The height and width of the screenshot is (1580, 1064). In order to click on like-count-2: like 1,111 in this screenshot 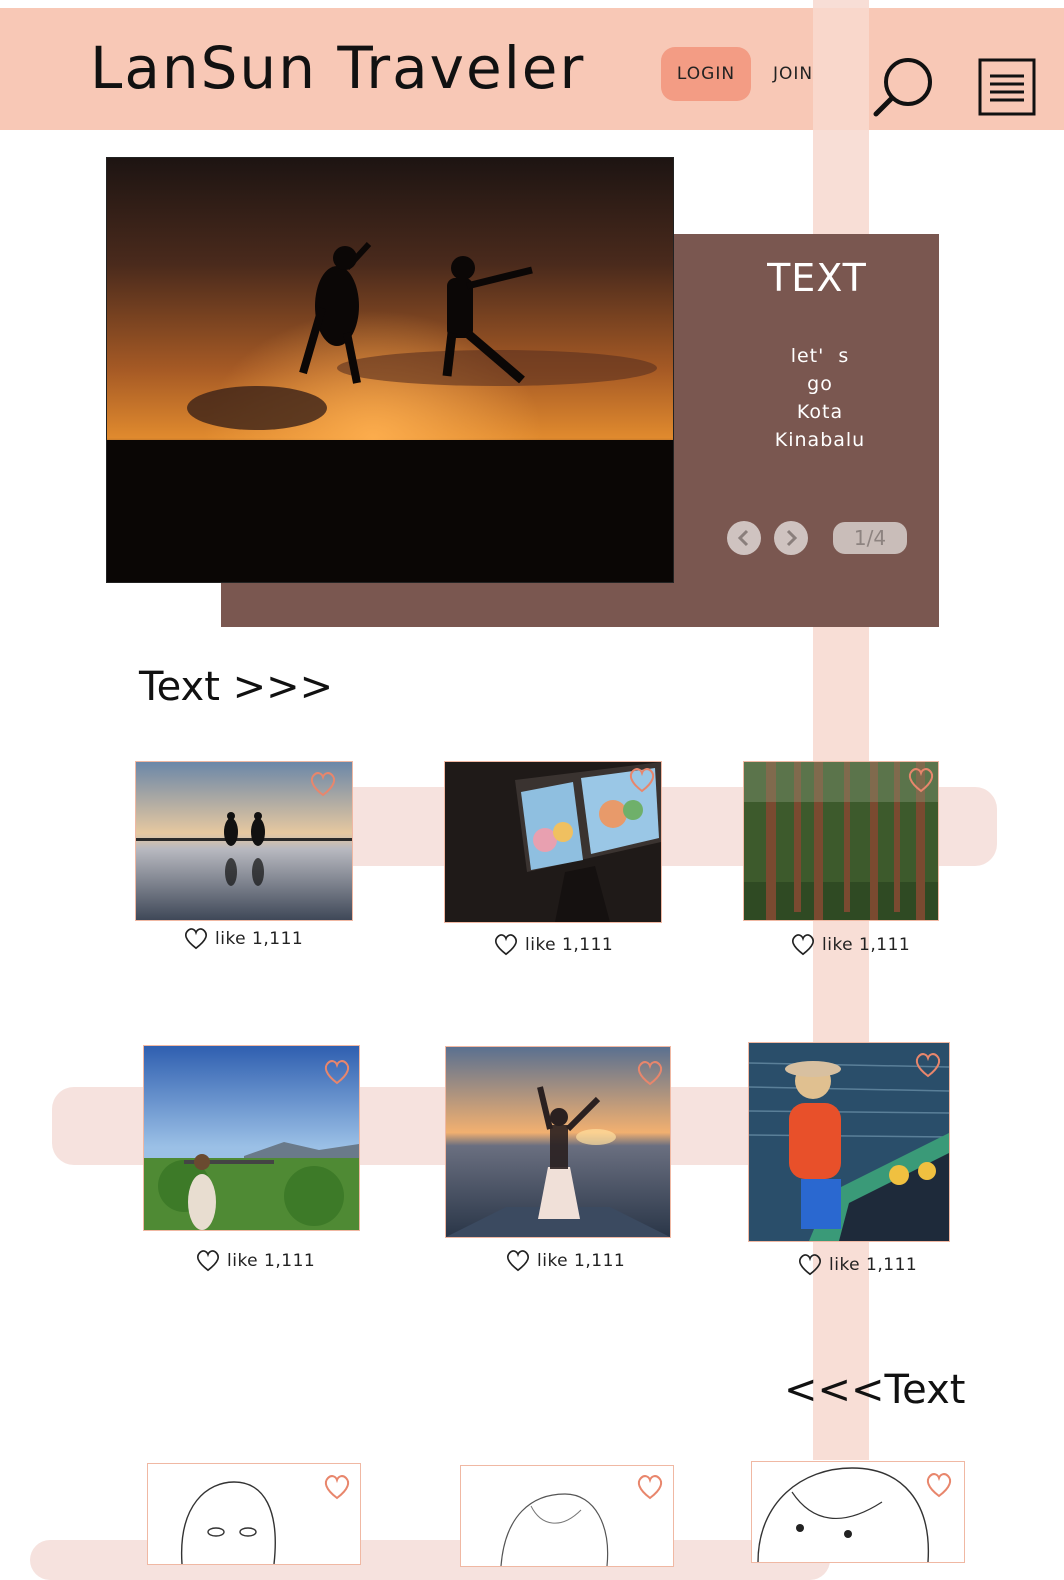, I will do `click(553, 945)`.